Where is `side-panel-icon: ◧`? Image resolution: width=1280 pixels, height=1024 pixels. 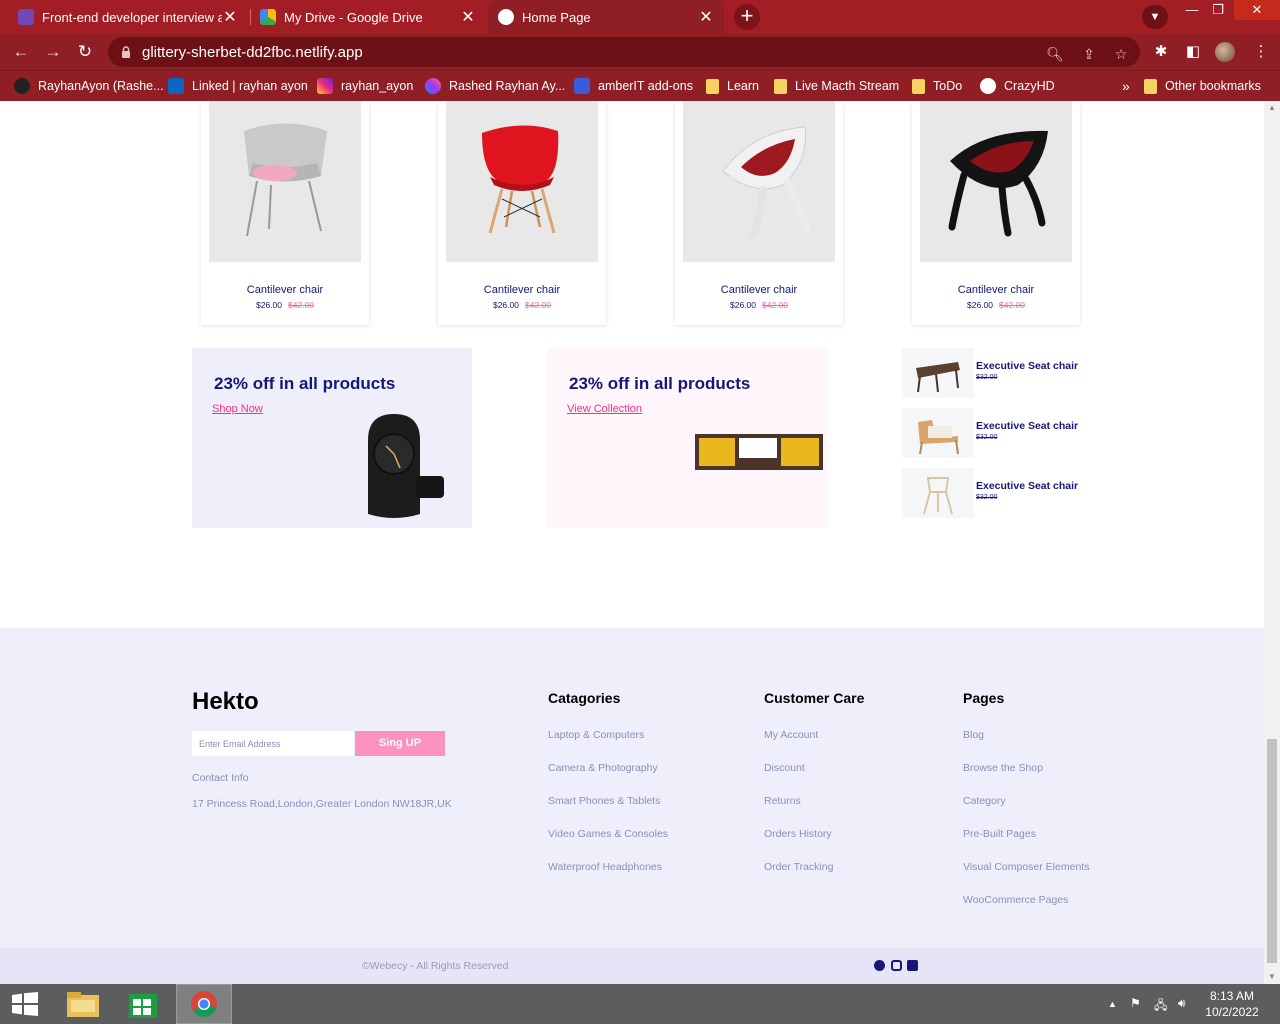 side-panel-icon: ◧ is located at coordinates (1193, 52).